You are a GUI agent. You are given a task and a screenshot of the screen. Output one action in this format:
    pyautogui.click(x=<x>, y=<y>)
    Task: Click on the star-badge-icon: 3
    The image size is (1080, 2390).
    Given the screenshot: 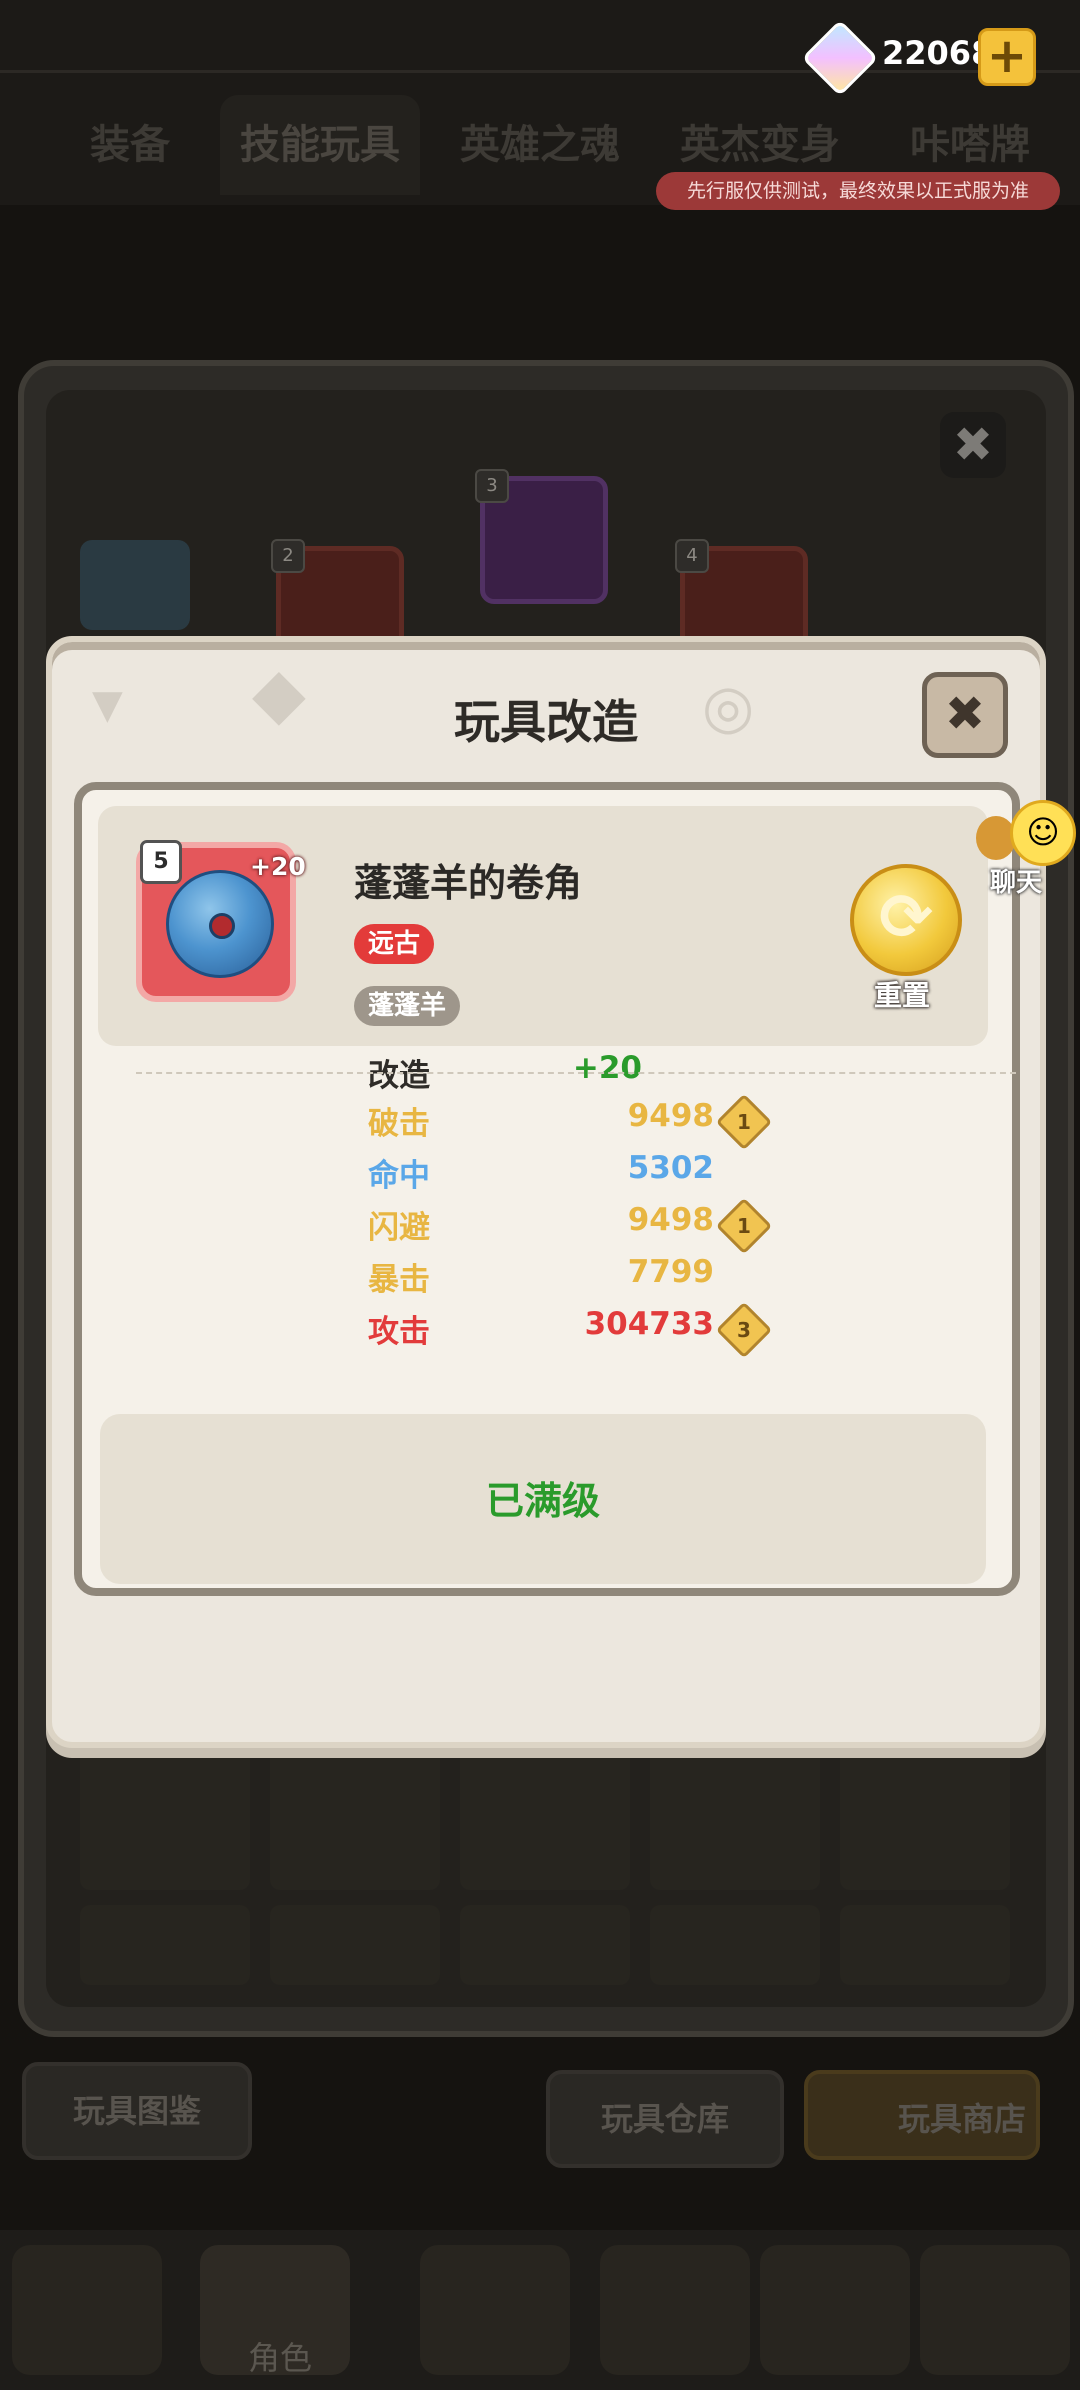 What is the action you would take?
    pyautogui.click(x=744, y=1330)
    